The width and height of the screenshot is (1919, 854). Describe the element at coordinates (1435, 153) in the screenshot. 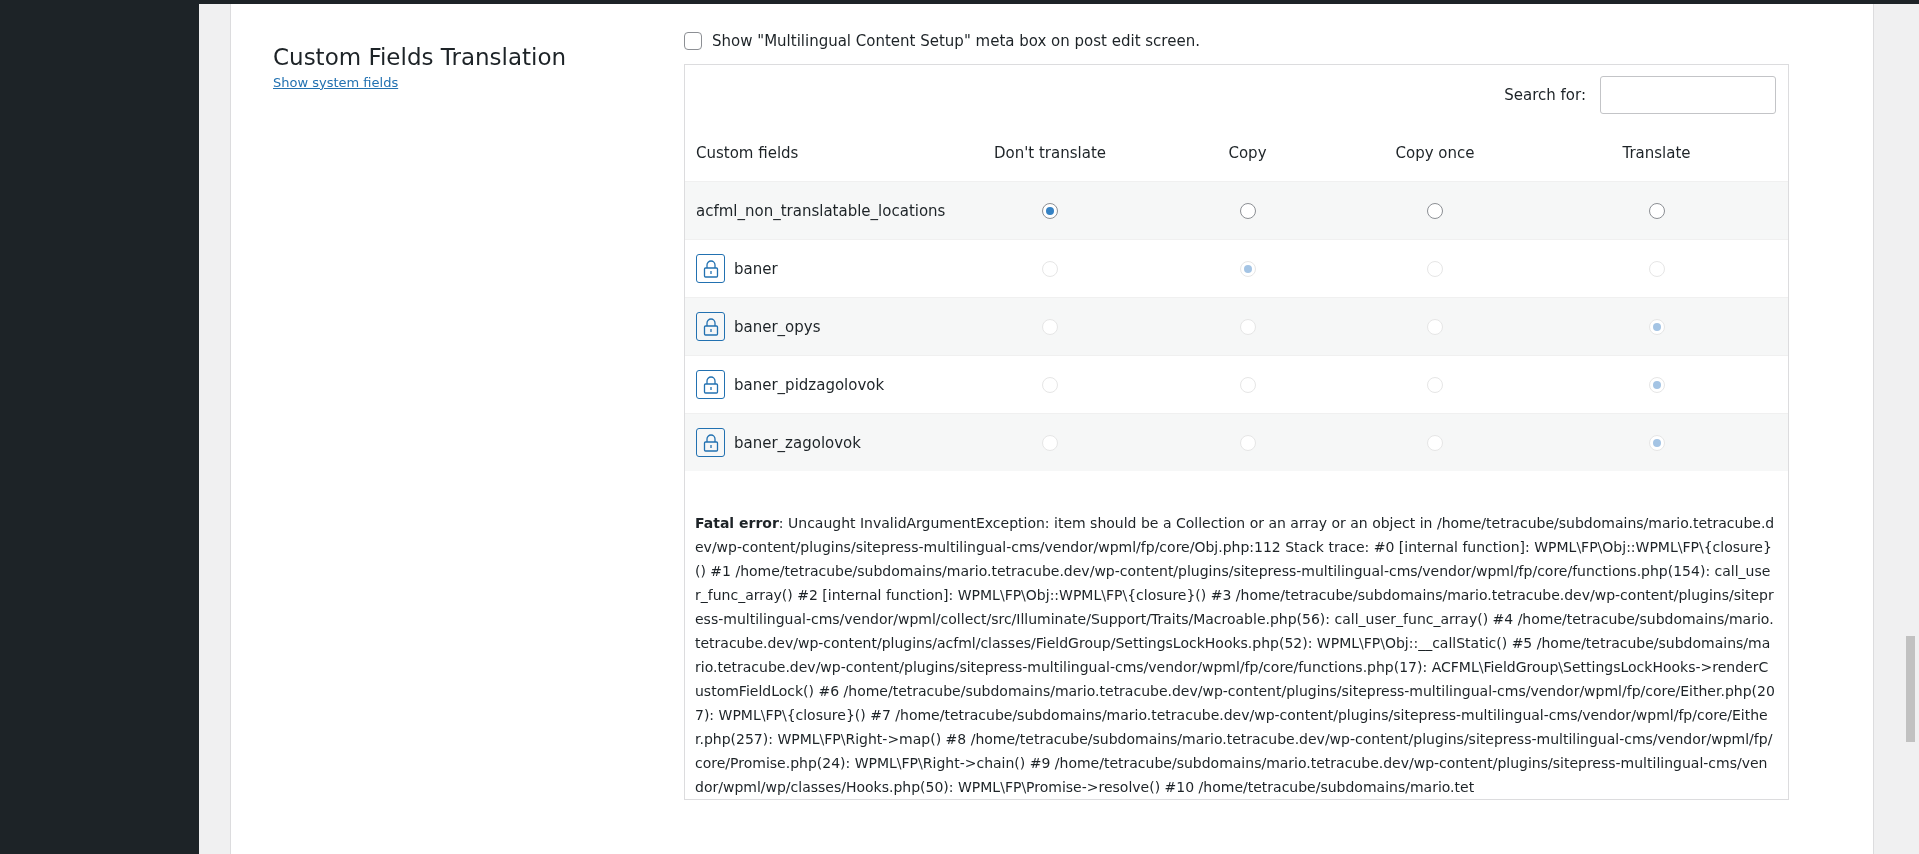

I see `column-header: Copy once` at that location.